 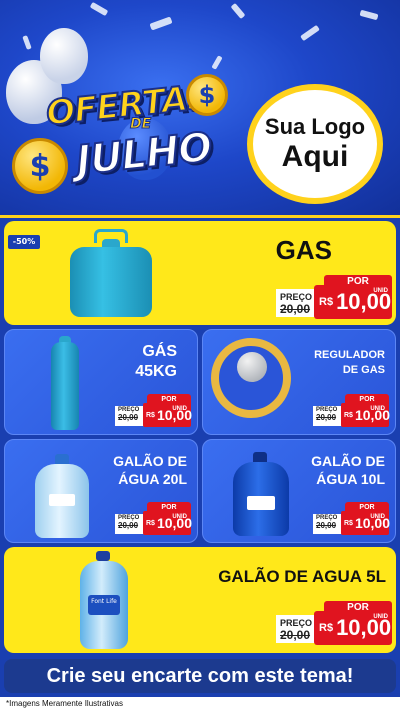 I want to click on product-name: GALÃO DE ÁGUA 20L, so click(x=150, y=470).